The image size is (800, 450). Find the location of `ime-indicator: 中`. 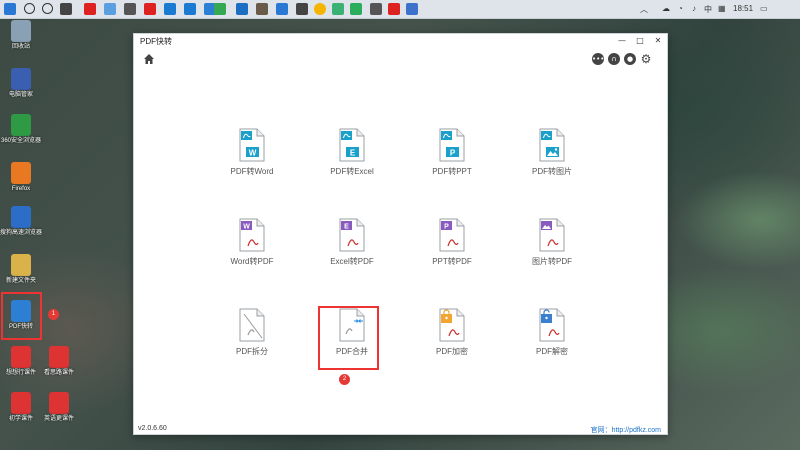

ime-indicator: 中 is located at coordinates (708, 9).